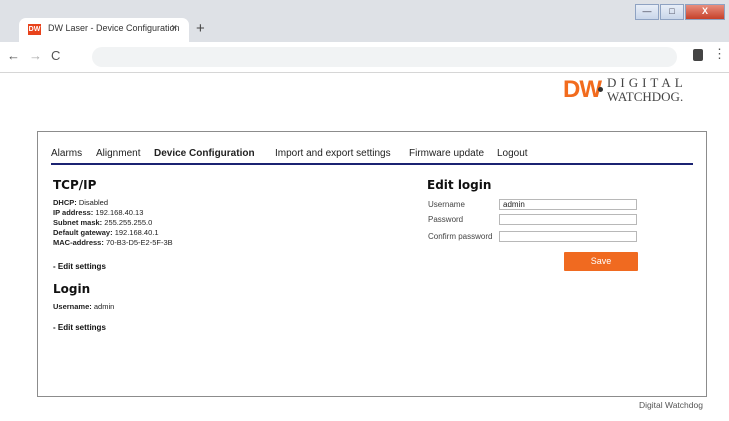  I want to click on gateway-row: Default gateway: 192.168.40.1, so click(106, 232).